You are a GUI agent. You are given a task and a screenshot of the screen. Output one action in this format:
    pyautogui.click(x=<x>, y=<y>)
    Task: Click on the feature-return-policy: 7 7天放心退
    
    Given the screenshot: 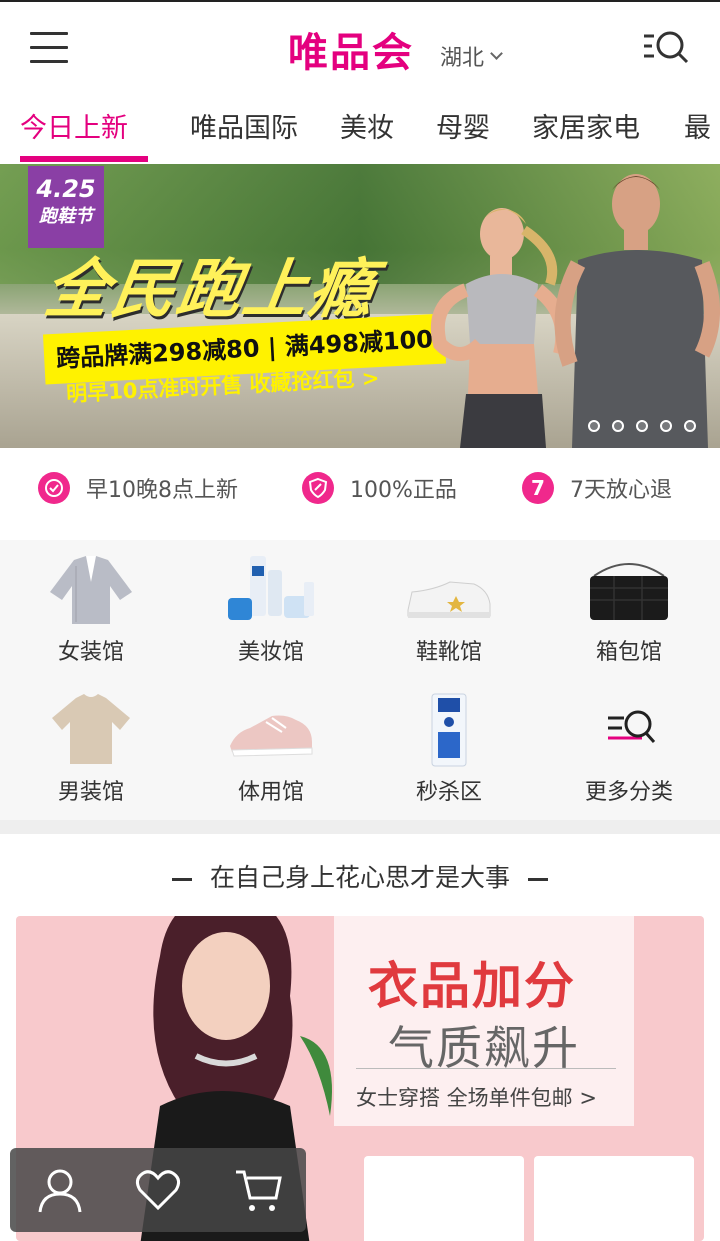 What is the action you would take?
    pyautogui.click(x=597, y=488)
    